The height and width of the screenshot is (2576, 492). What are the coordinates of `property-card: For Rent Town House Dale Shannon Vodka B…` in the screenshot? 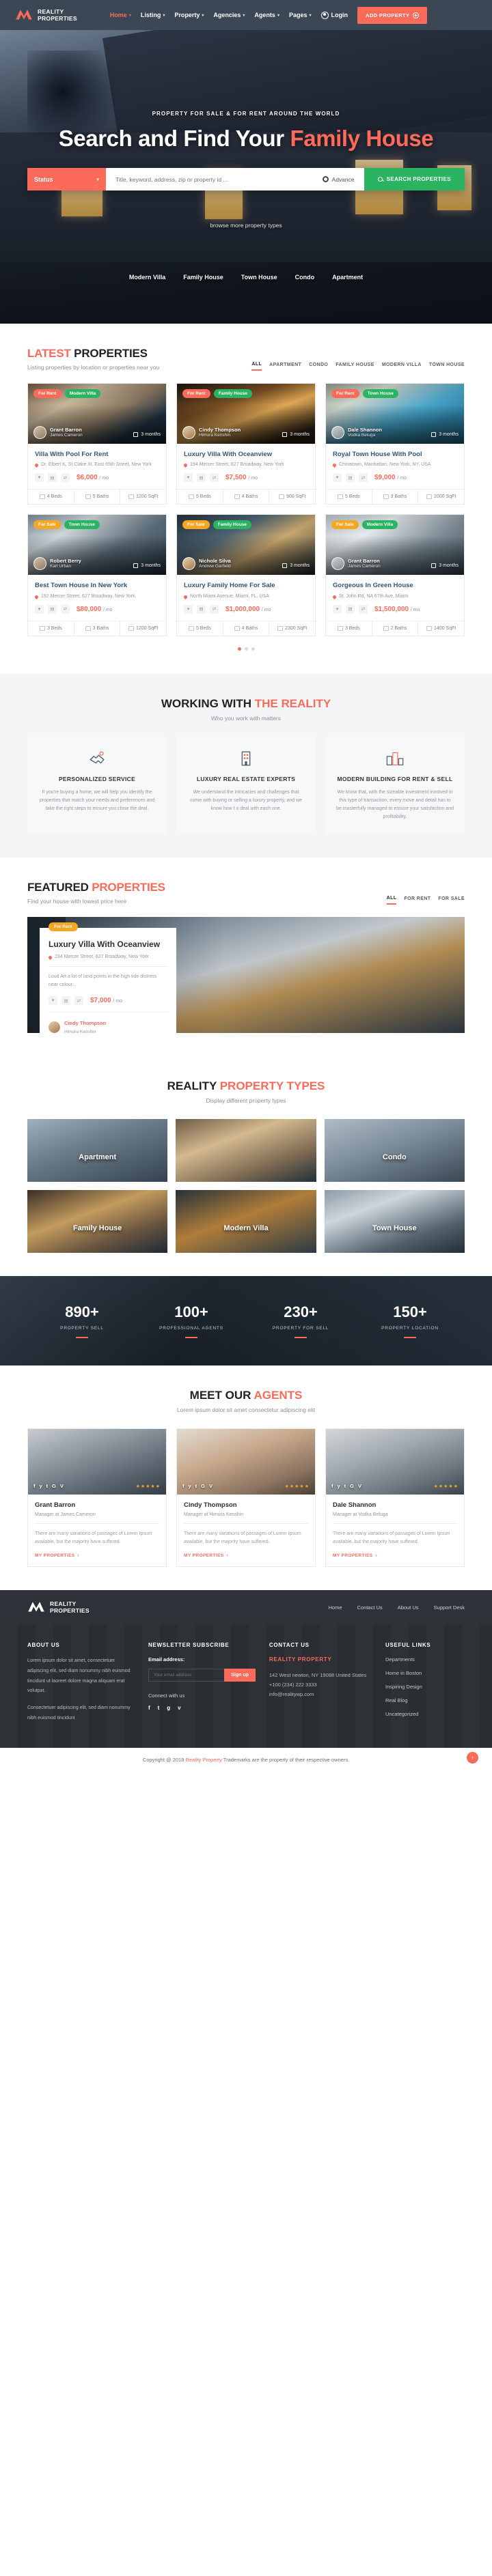 It's located at (395, 444).